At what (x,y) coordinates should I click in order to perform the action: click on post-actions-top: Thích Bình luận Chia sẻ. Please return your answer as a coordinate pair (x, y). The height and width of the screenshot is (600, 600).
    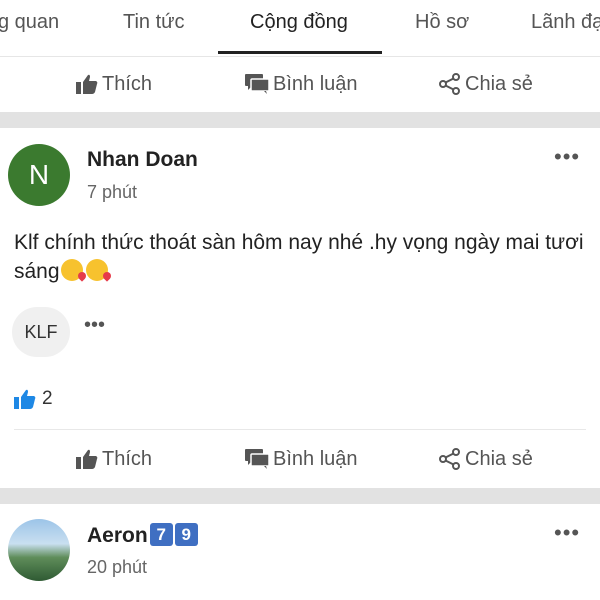
    Looking at the image, I should click on (300, 84).